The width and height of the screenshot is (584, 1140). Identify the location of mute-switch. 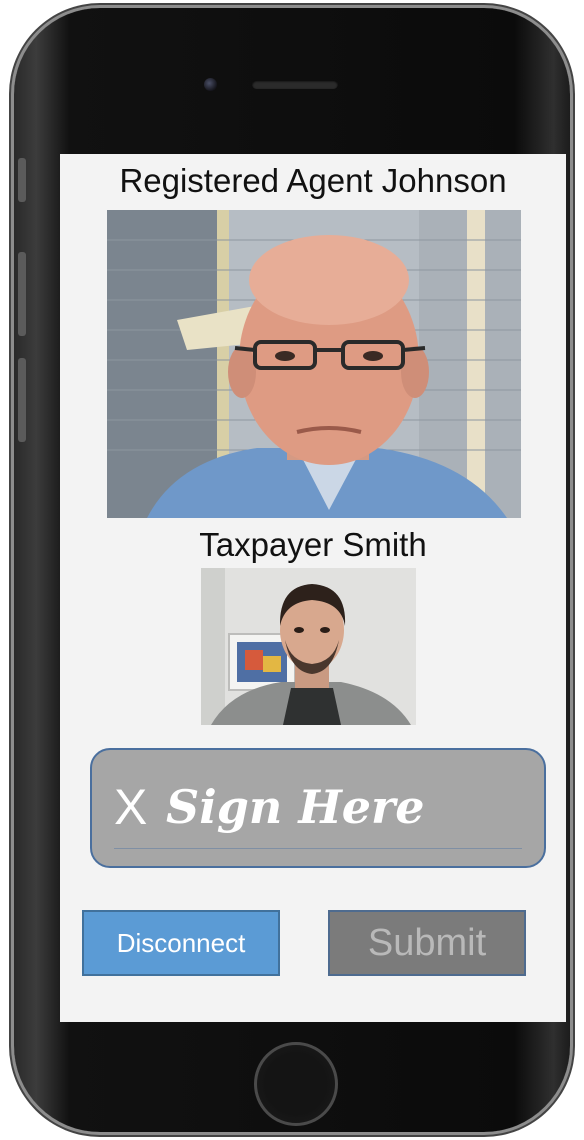
(22, 180).